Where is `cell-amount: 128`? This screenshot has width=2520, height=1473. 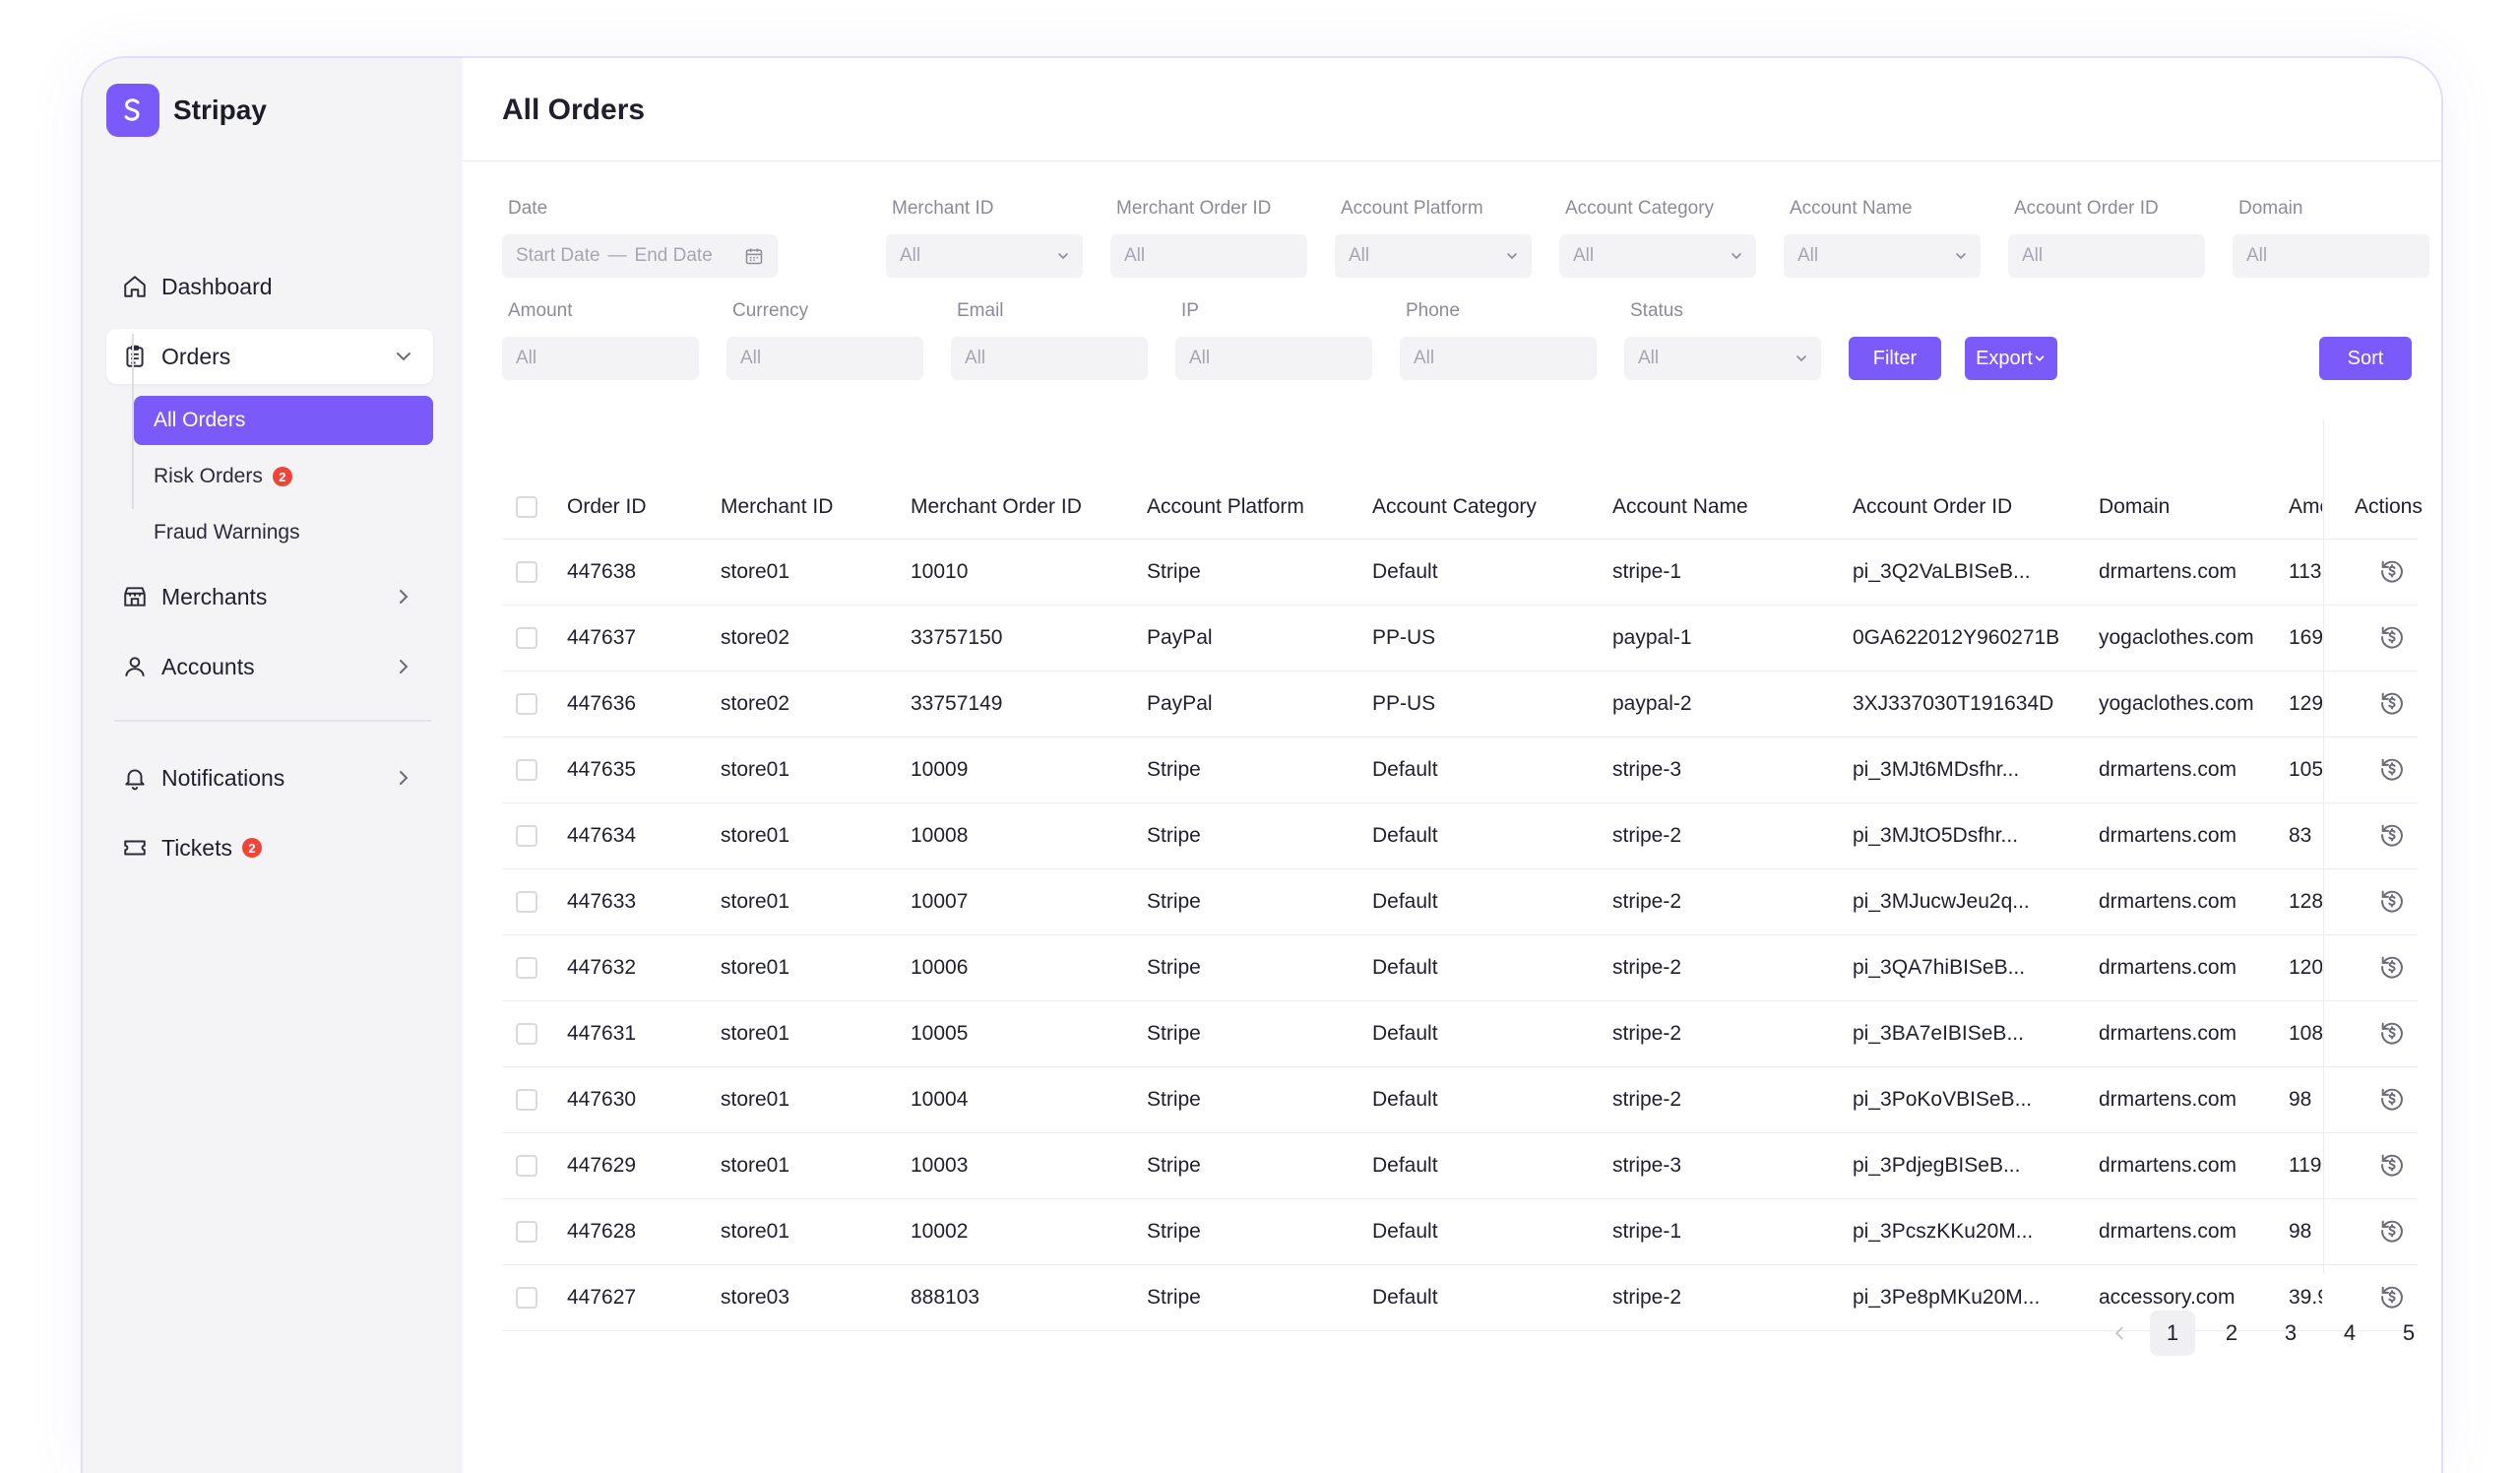
cell-amount: 128 is located at coordinates (2305, 901).